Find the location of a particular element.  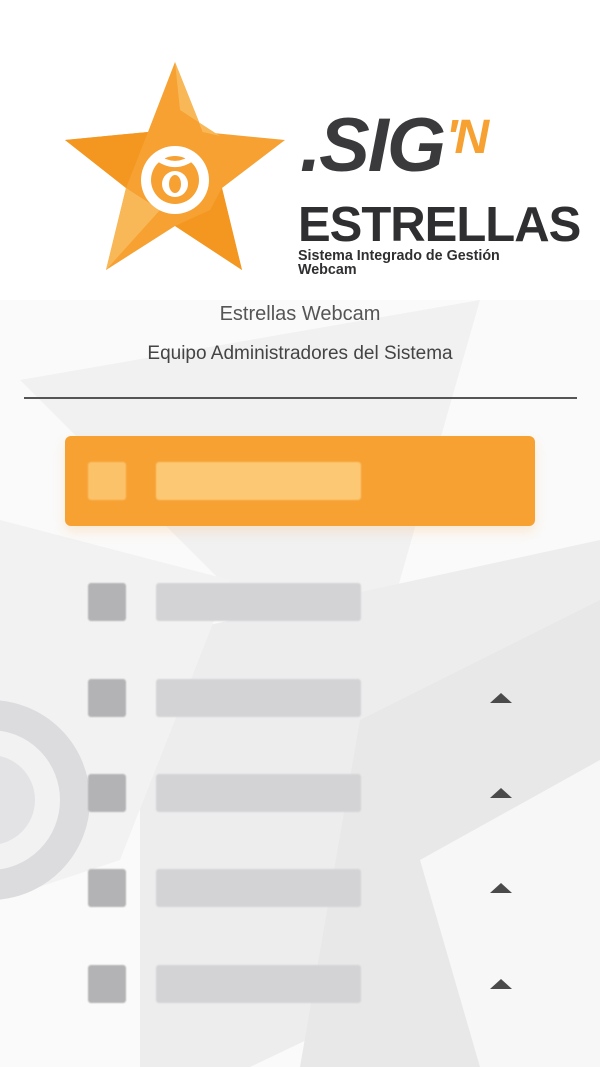

logo-brand-name: ESTRELLAS is located at coordinates (439, 225).